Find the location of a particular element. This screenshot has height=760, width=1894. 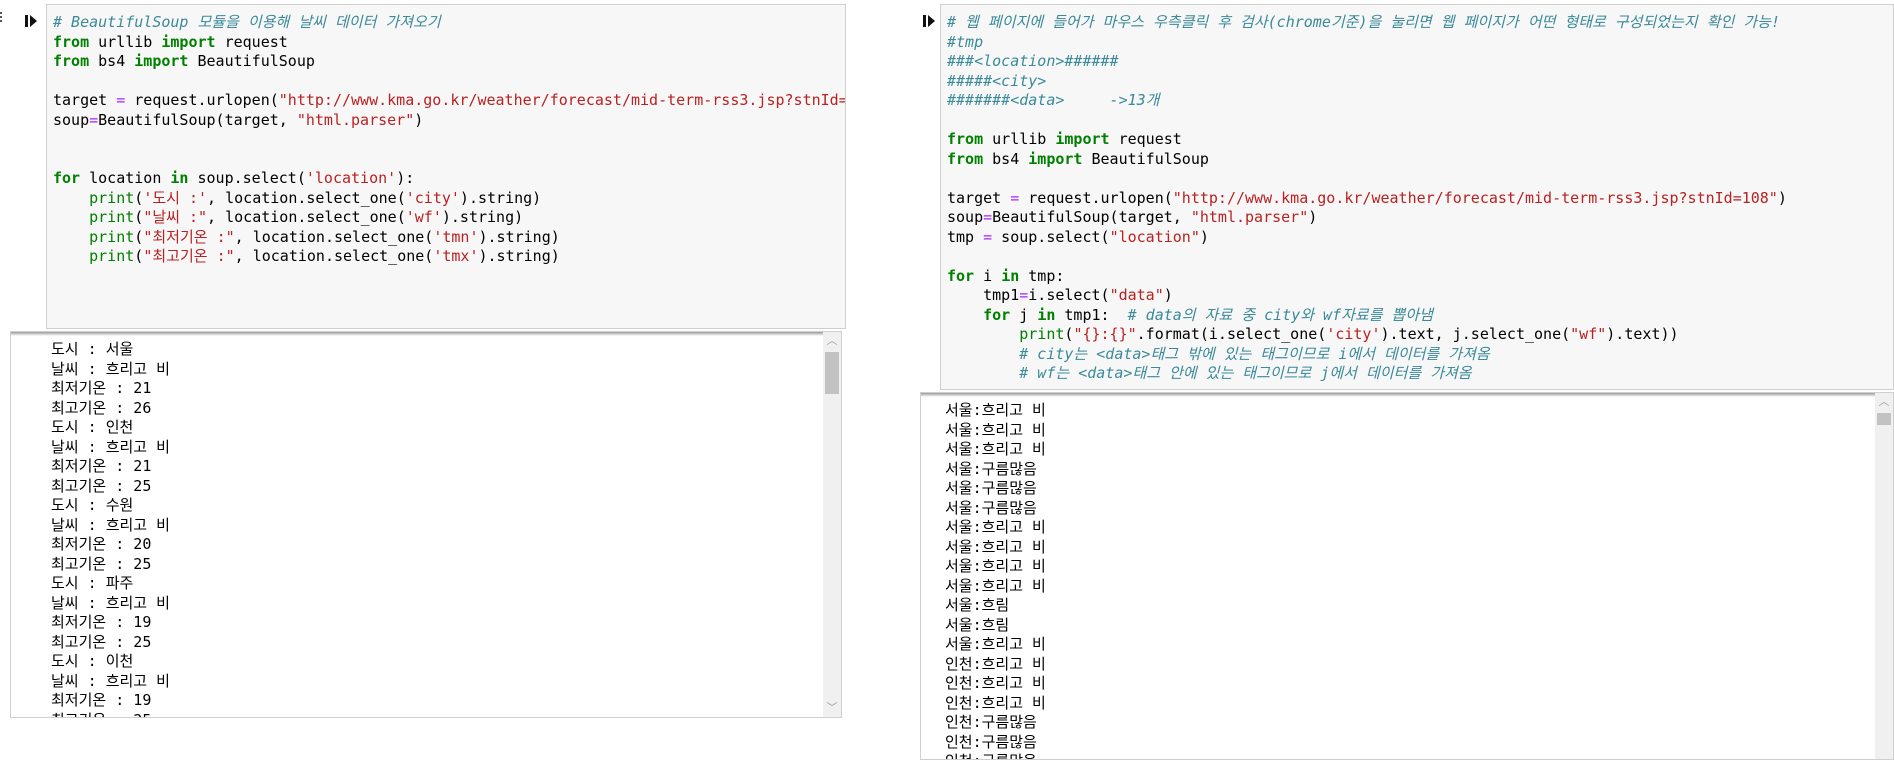

code-line: tmp = soup.select("location") is located at coordinates (1420, 238).